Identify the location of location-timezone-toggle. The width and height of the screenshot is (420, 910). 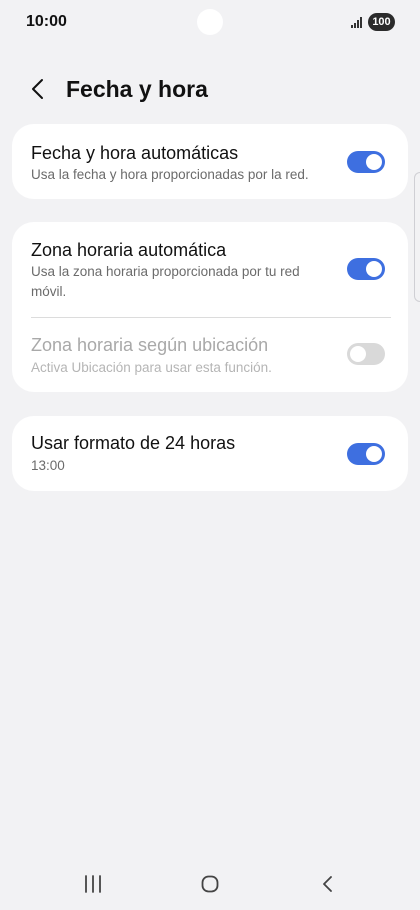
(366, 354).